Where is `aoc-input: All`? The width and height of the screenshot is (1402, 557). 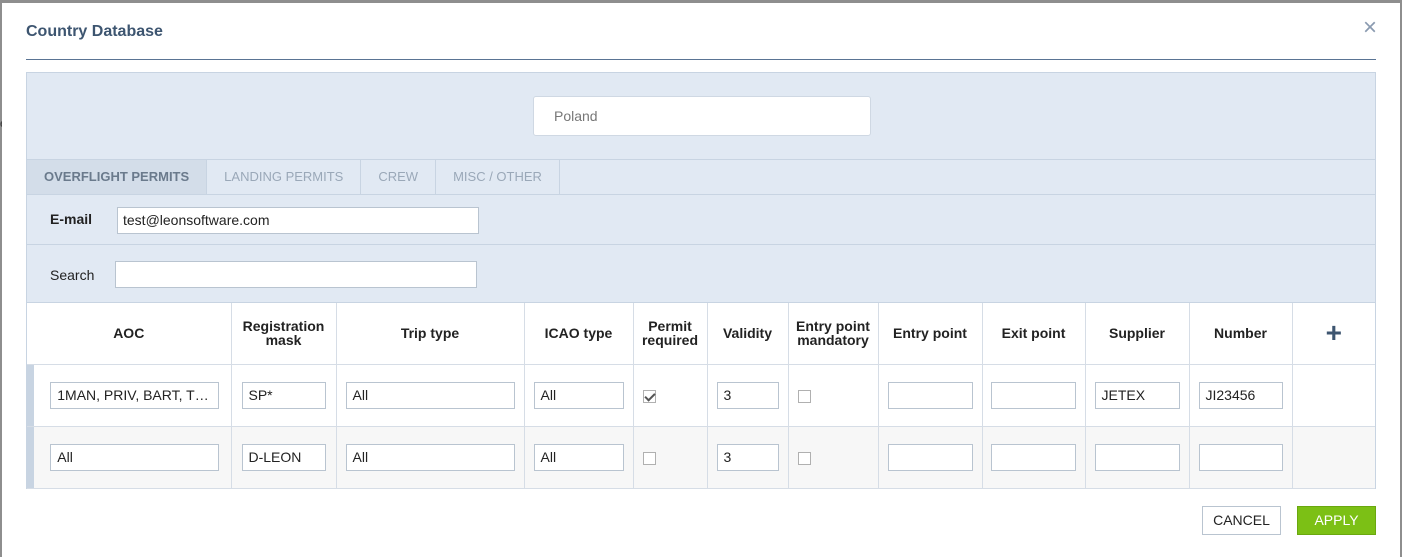
aoc-input: All is located at coordinates (135, 457).